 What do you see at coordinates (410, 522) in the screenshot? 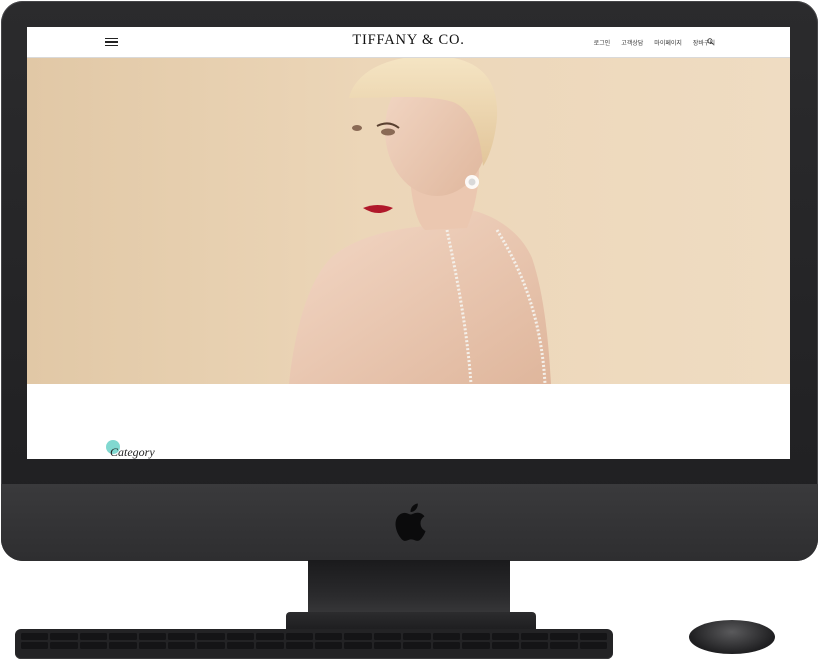
I see `apple-logo-icon` at bounding box center [410, 522].